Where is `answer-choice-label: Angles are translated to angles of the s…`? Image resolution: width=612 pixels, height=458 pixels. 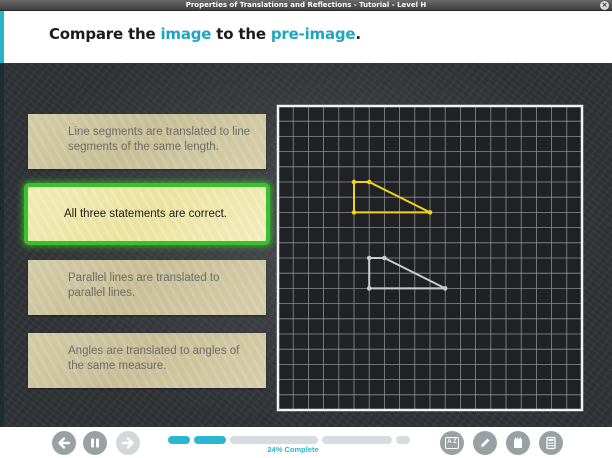 answer-choice-label: Angles are translated to angles of the s… is located at coordinates (154, 358).